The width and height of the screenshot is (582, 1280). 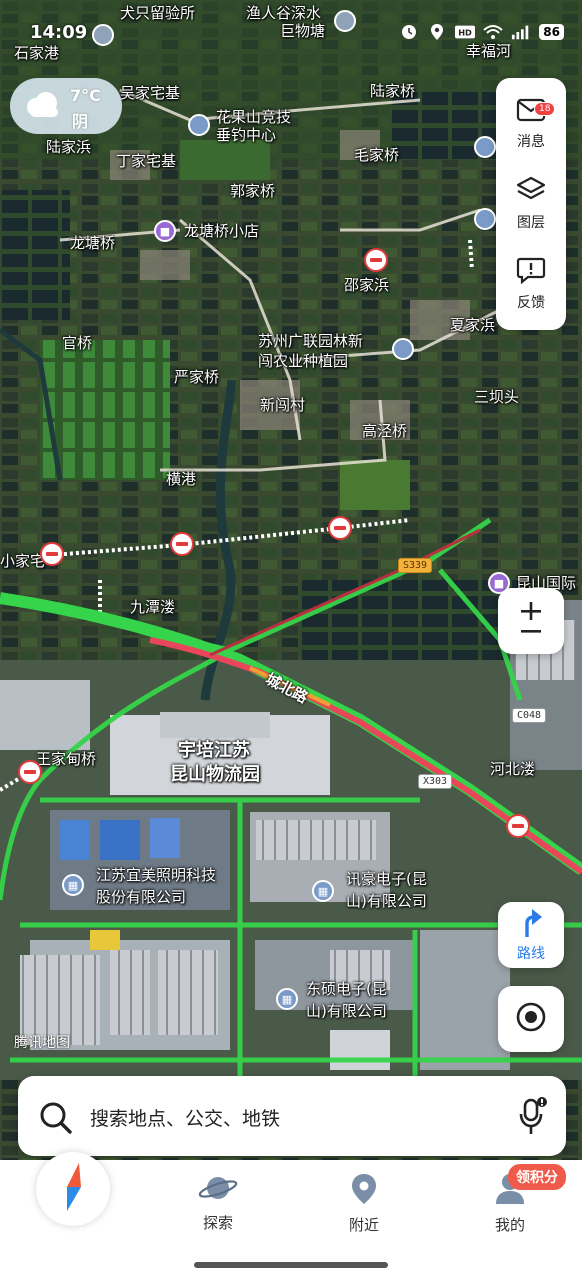 I want to click on nav-nearby: 附近, so click(x=364, y=1203).